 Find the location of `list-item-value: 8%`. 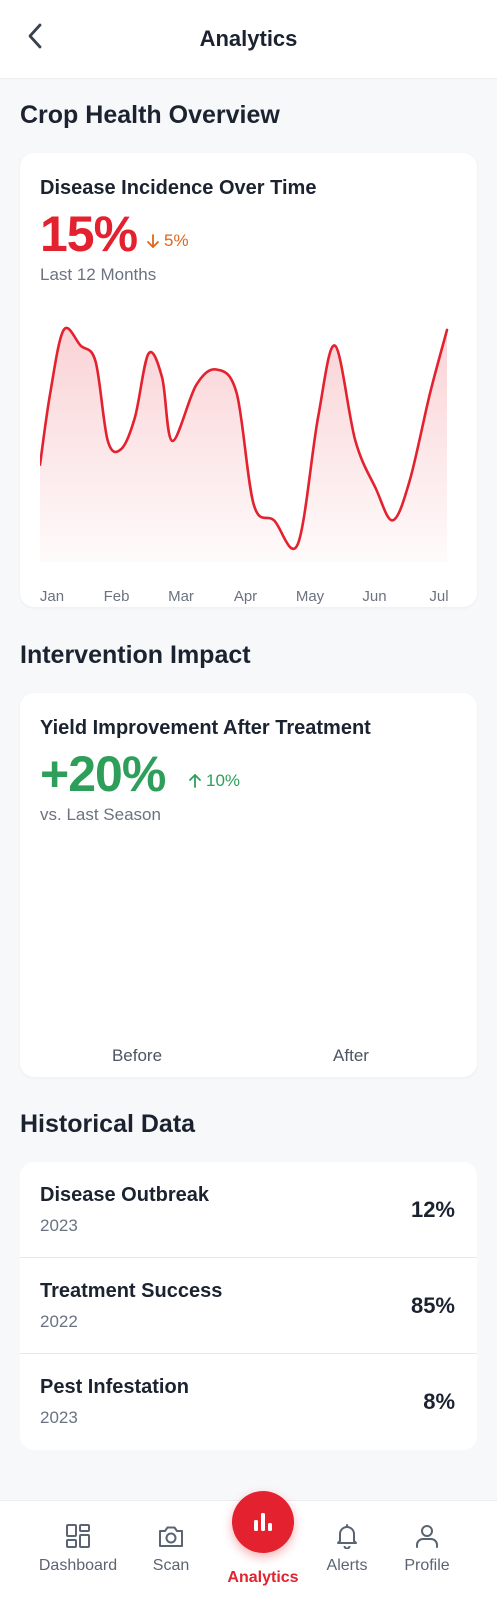

list-item-value: 8% is located at coordinates (439, 1401).